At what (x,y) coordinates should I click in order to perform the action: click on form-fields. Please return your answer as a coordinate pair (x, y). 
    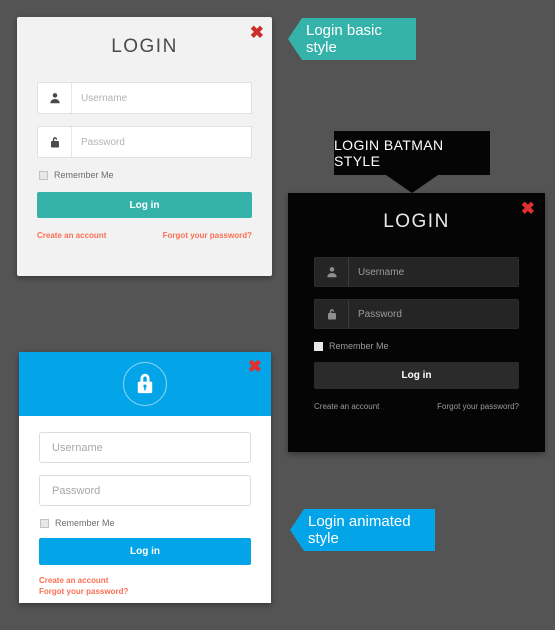
    Looking at the image, I should click on (416, 281).